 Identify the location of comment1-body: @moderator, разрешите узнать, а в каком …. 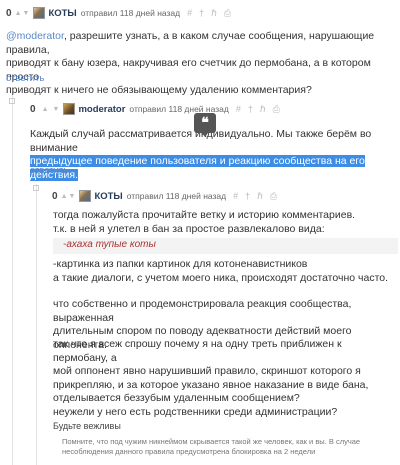
(190, 63).